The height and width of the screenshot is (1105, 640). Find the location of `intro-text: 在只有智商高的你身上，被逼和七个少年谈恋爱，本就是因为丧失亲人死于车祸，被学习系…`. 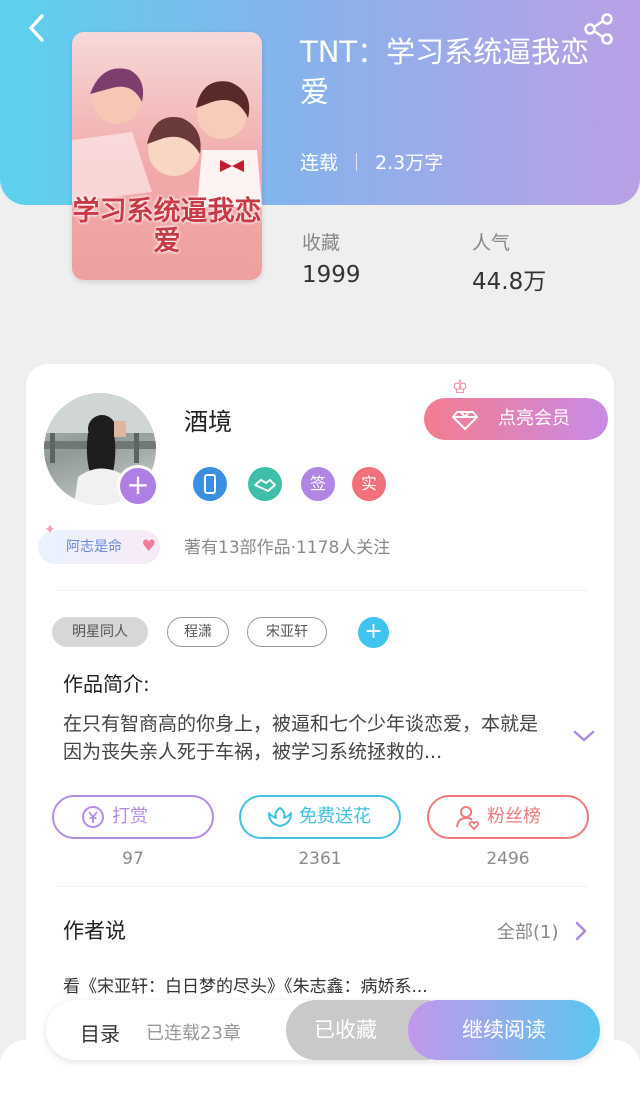

intro-text: 在只有智商高的你身上，被逼和七个少年谈恋爱，本就是因为丧失亲人死于车祸，被学习系… is located at coordinates (301, 738).